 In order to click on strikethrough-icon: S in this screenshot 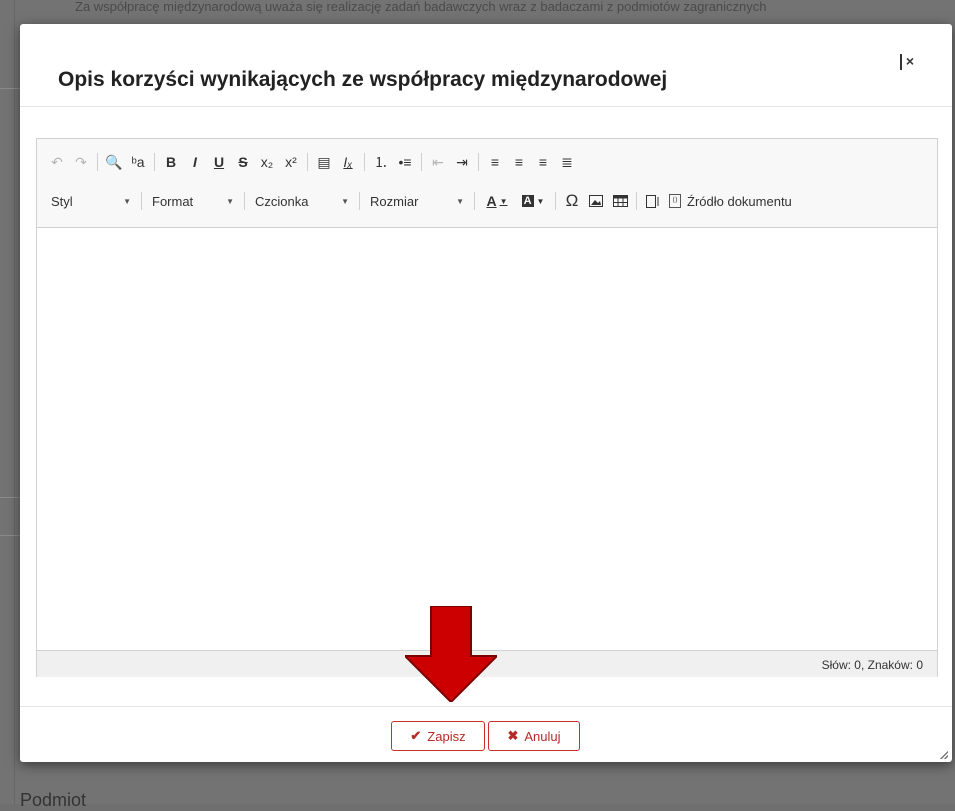, I will do `click(243, 162)`.